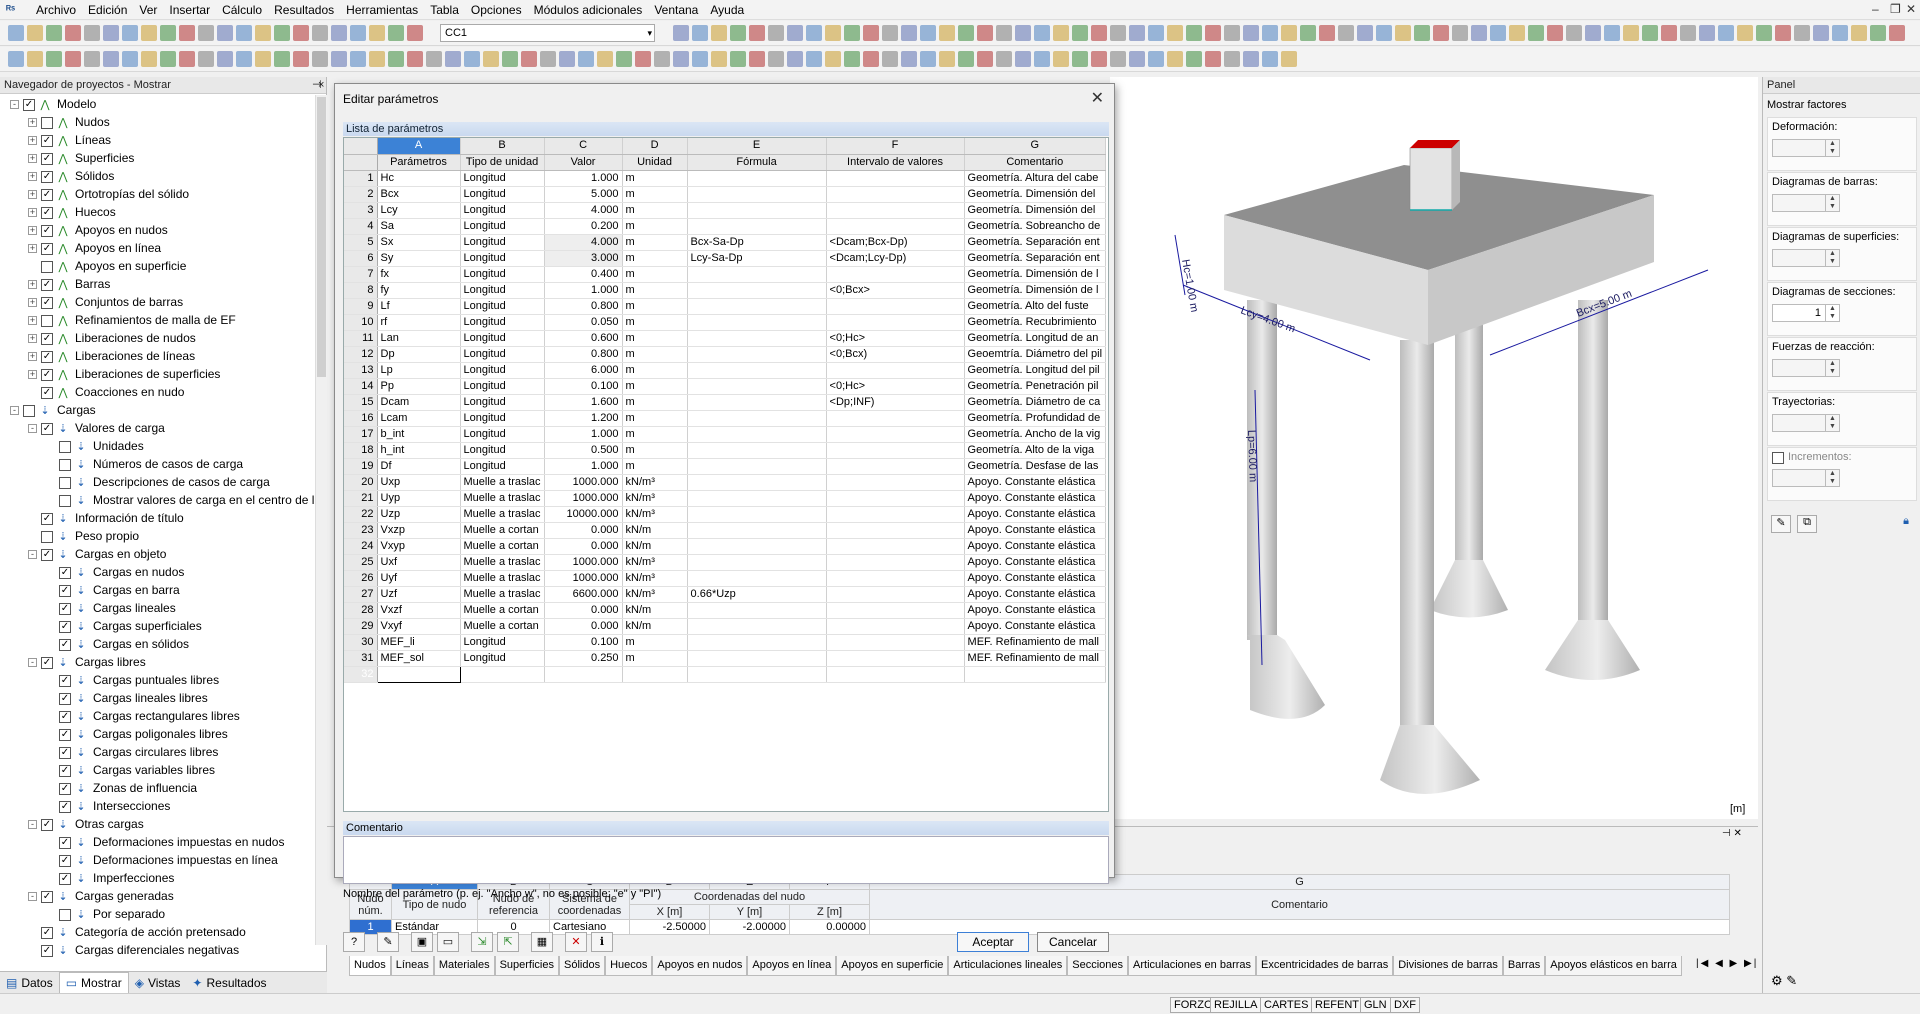 The height and width of the screenshot is (1014, 1920). Describe the element at coordinates (106, 518) in the screenshot. I see `tree-item: ✓ ⇣ Información de título` at that location.